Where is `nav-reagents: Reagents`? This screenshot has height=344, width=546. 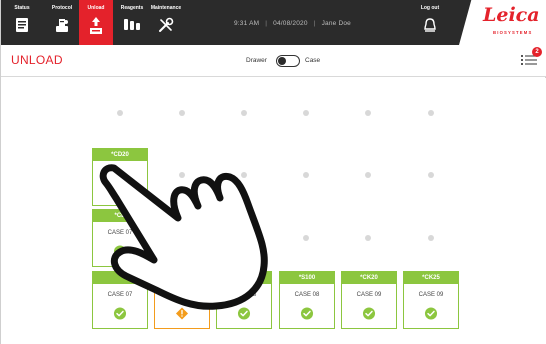 nav-reagents: Reagents is located at coordinates (132, 22).